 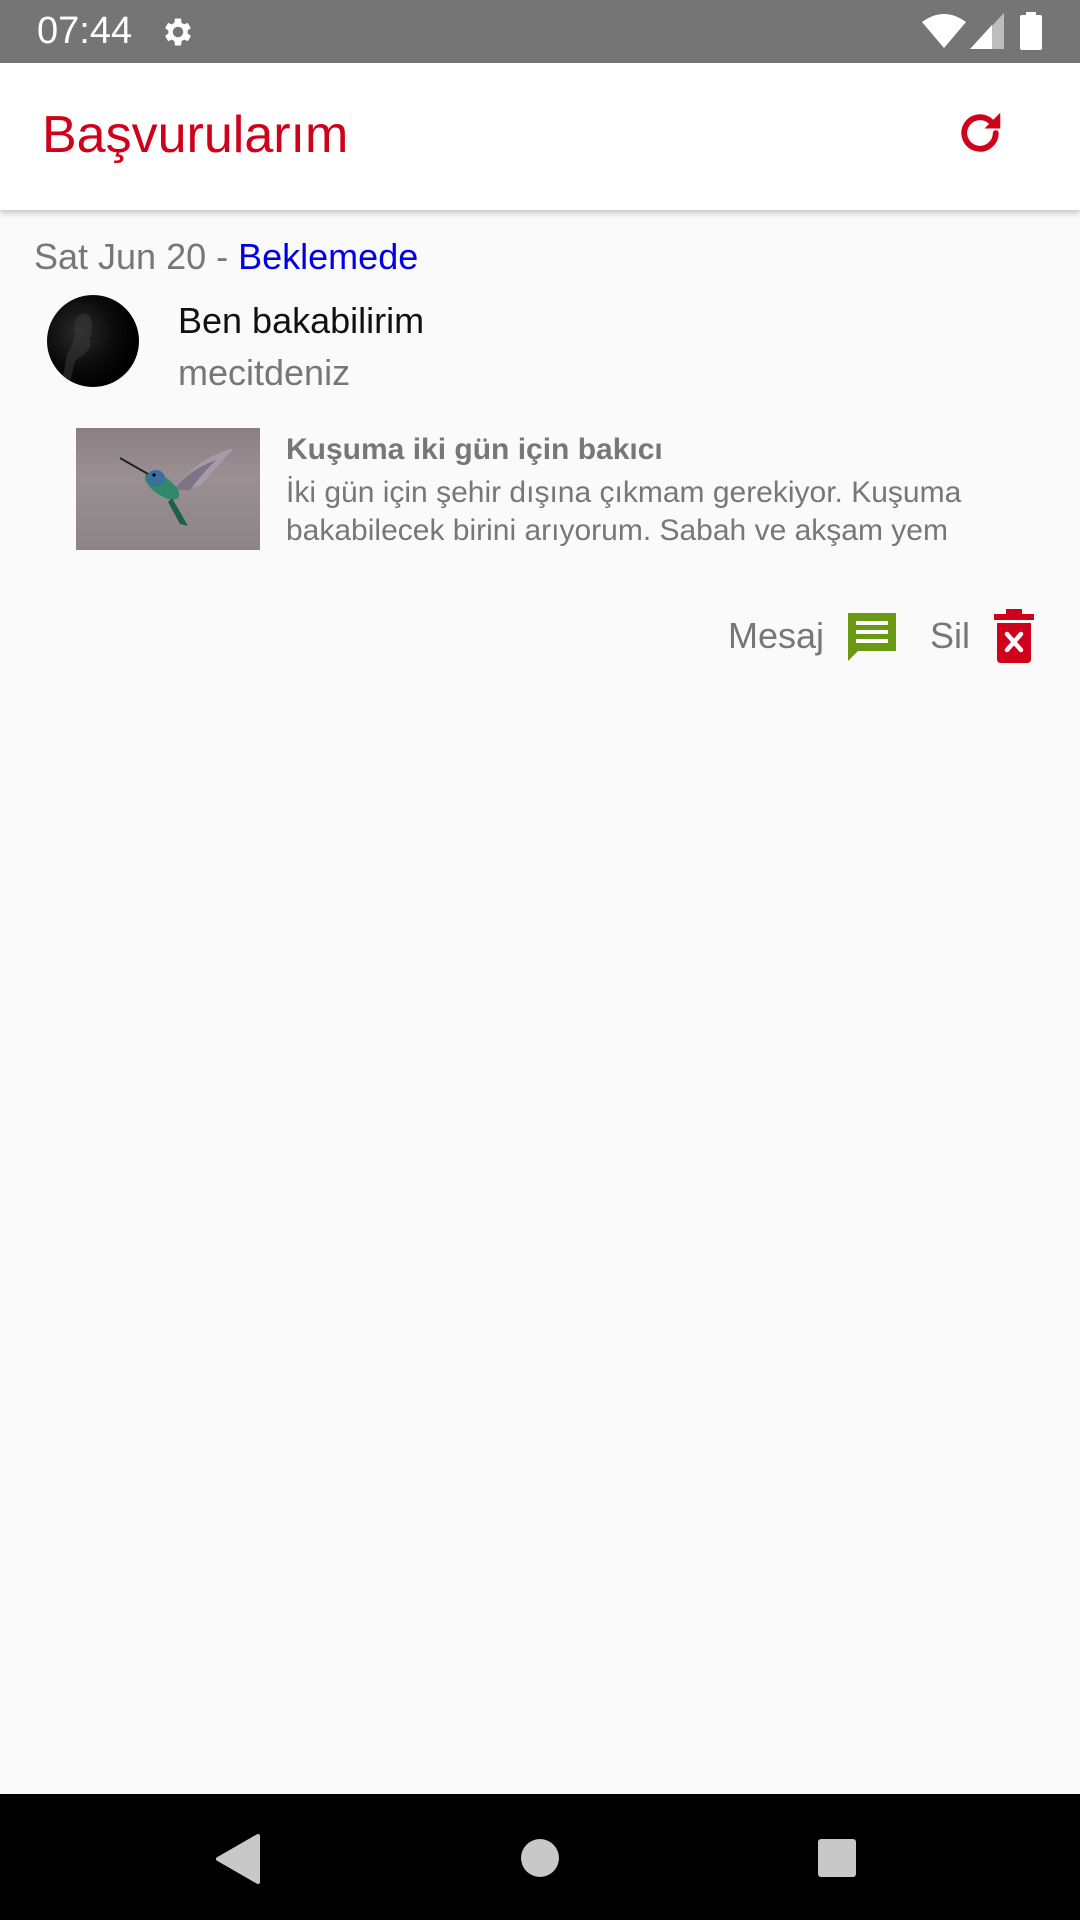 I want to click on recents-icon, so click(x=837, y=1858).